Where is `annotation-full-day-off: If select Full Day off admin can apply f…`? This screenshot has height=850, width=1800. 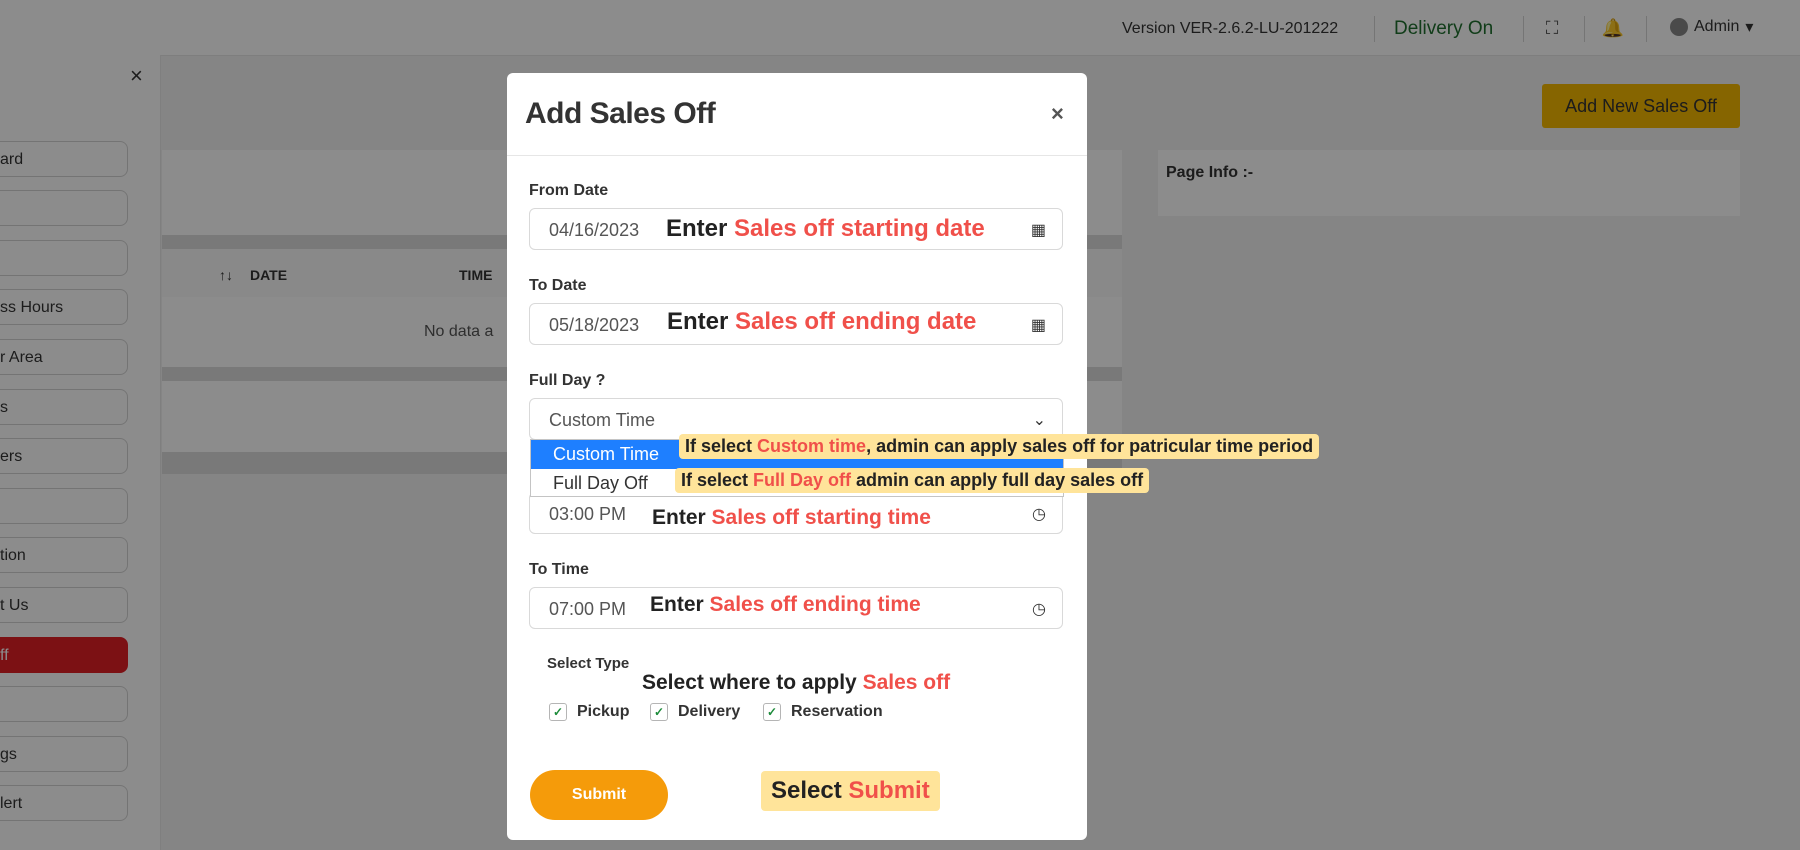
annotation-full-day-off: If select Full Day off admin can apply f… is located at coordinates (912, 480).